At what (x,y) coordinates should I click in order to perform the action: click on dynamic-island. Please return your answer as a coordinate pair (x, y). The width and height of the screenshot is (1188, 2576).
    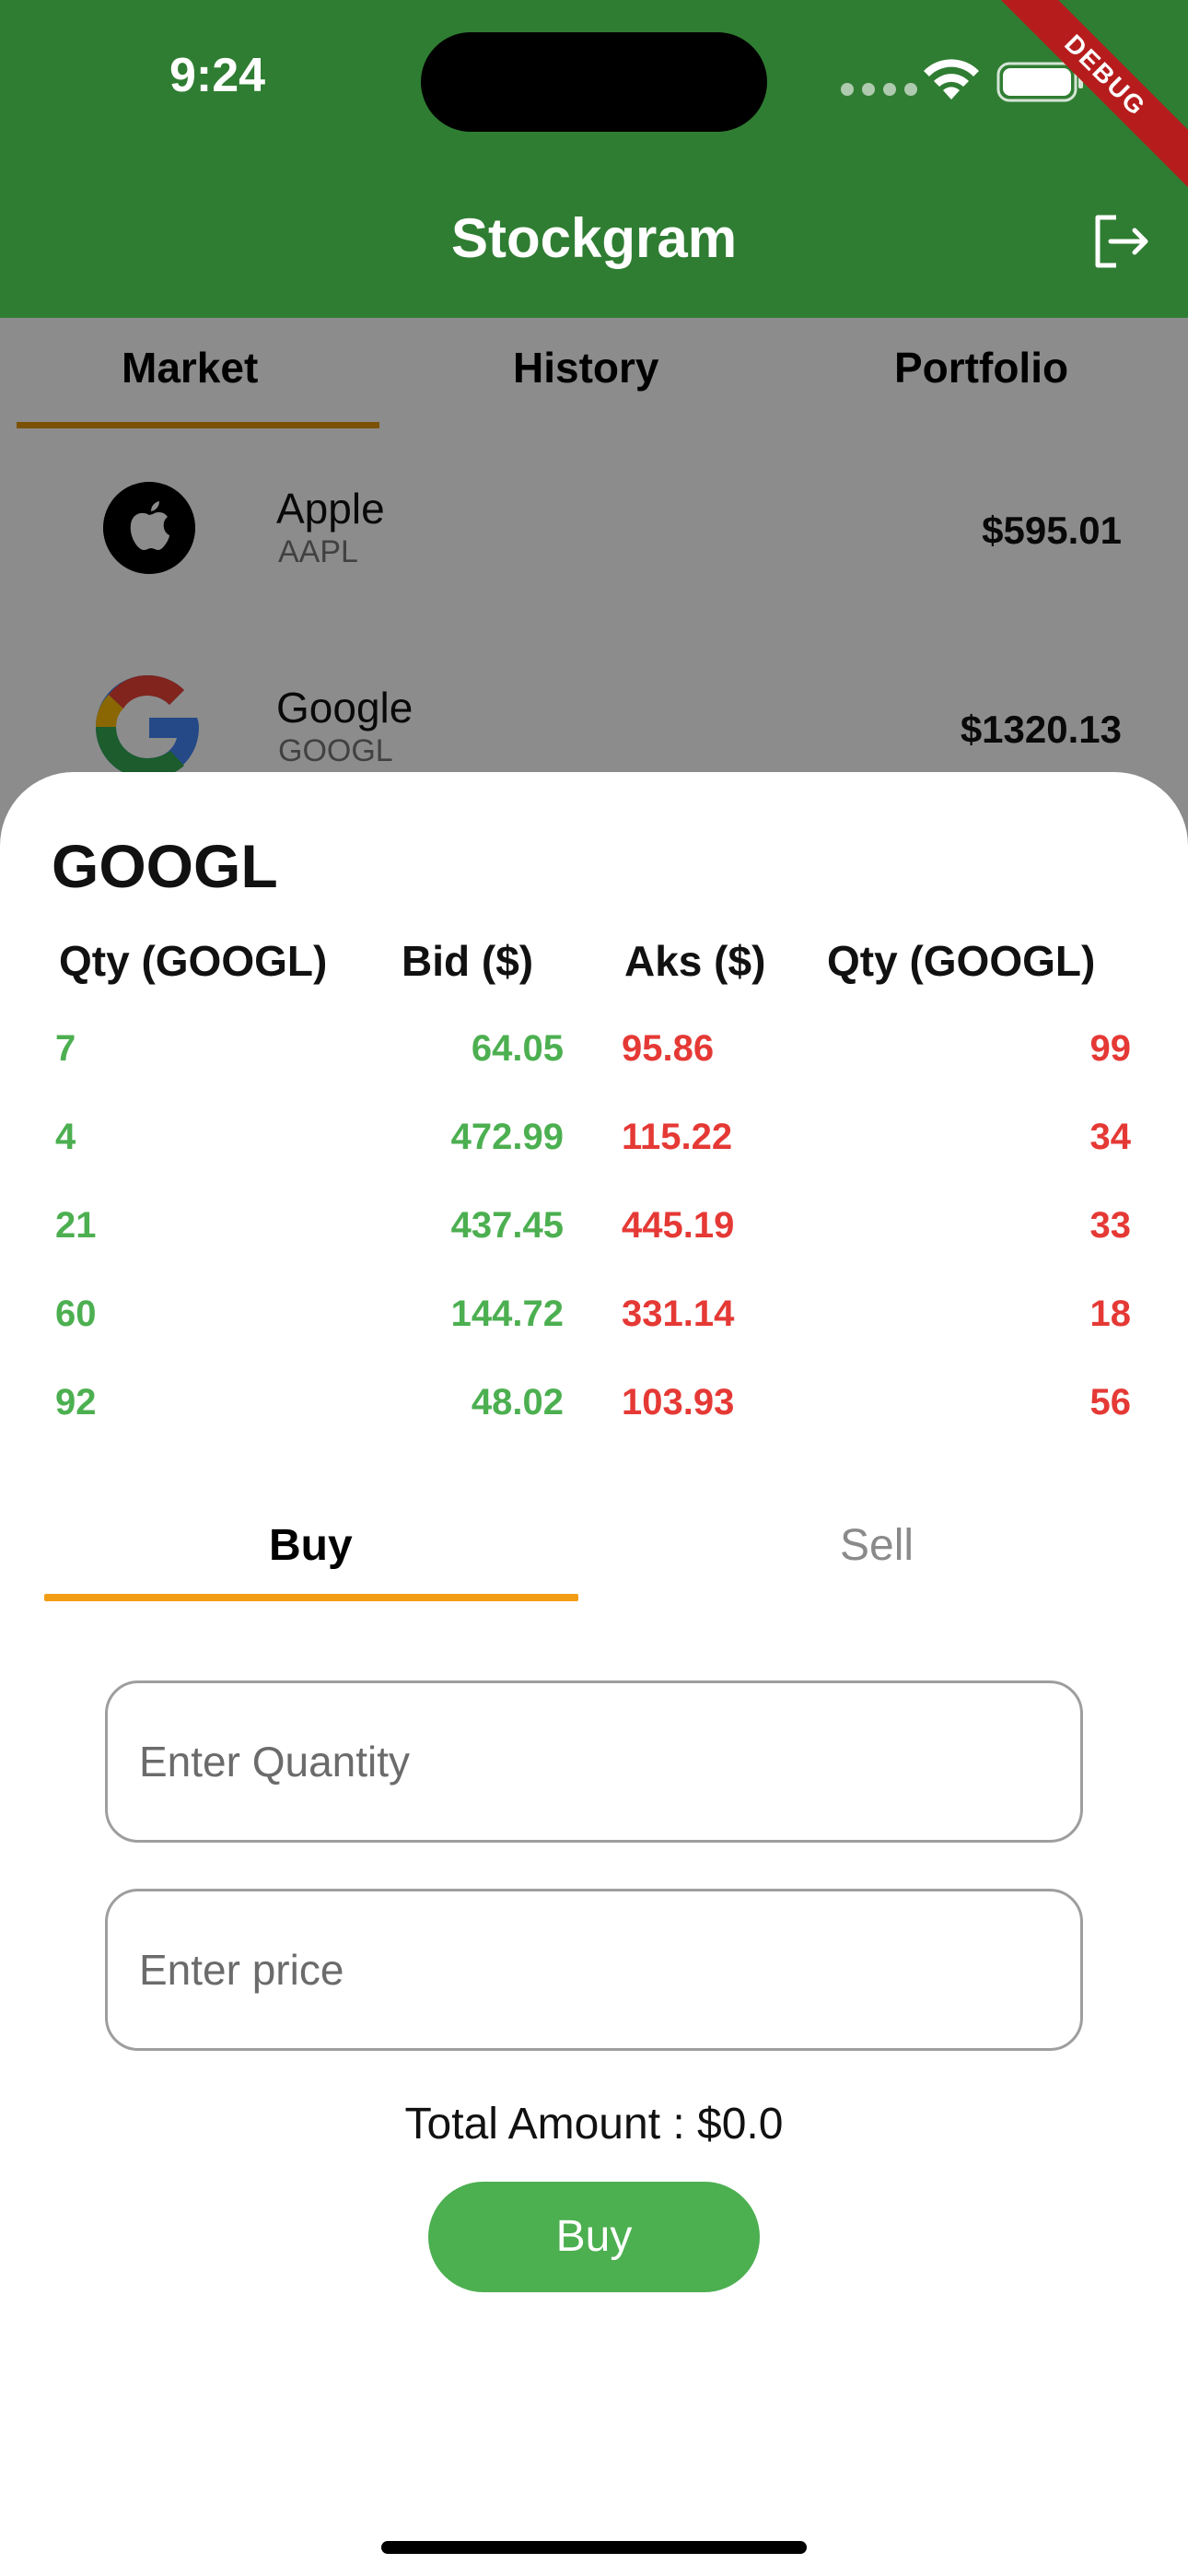
    Looking at the image, I should click on (594, 82).